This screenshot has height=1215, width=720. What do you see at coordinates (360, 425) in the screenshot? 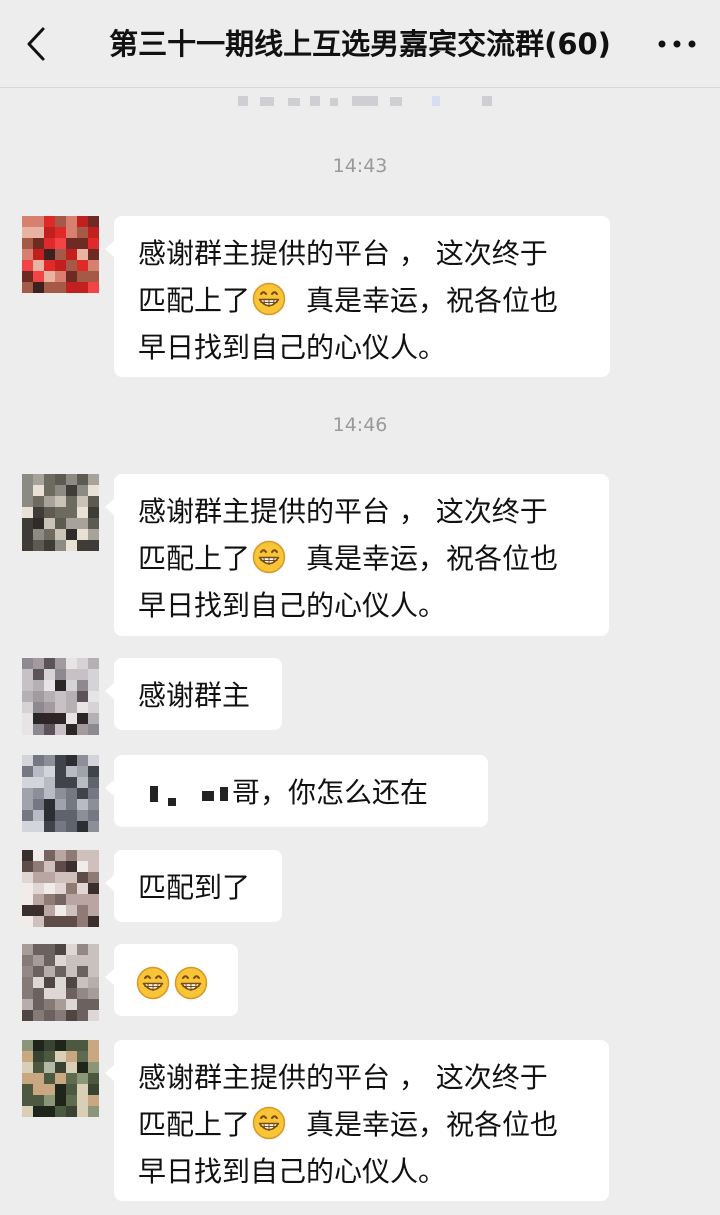
I see `timestamp: 14:46` at bounding box center [360, 425].